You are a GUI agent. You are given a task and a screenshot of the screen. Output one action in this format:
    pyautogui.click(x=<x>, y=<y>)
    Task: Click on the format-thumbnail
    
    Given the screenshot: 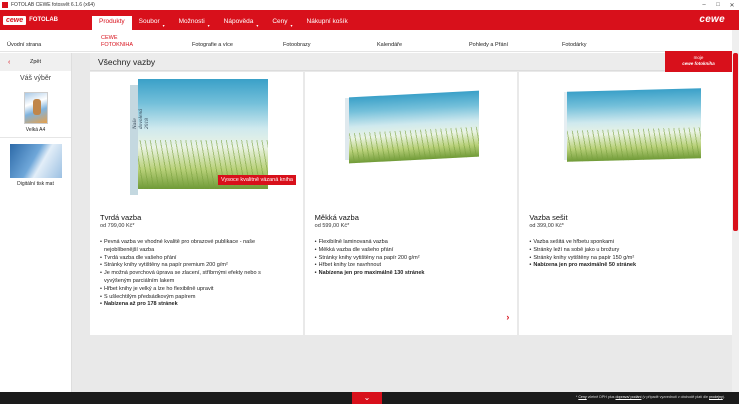 What is the action you would take?
    pyautogui.click(x=35, y=108)
    